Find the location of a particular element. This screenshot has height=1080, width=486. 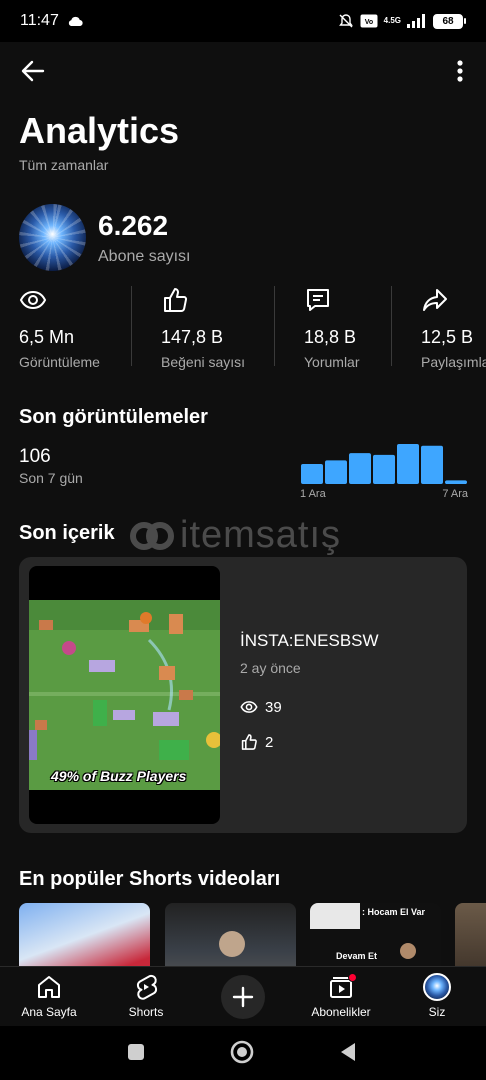

recent-apps-icon is located at coordinates (136, 1052).